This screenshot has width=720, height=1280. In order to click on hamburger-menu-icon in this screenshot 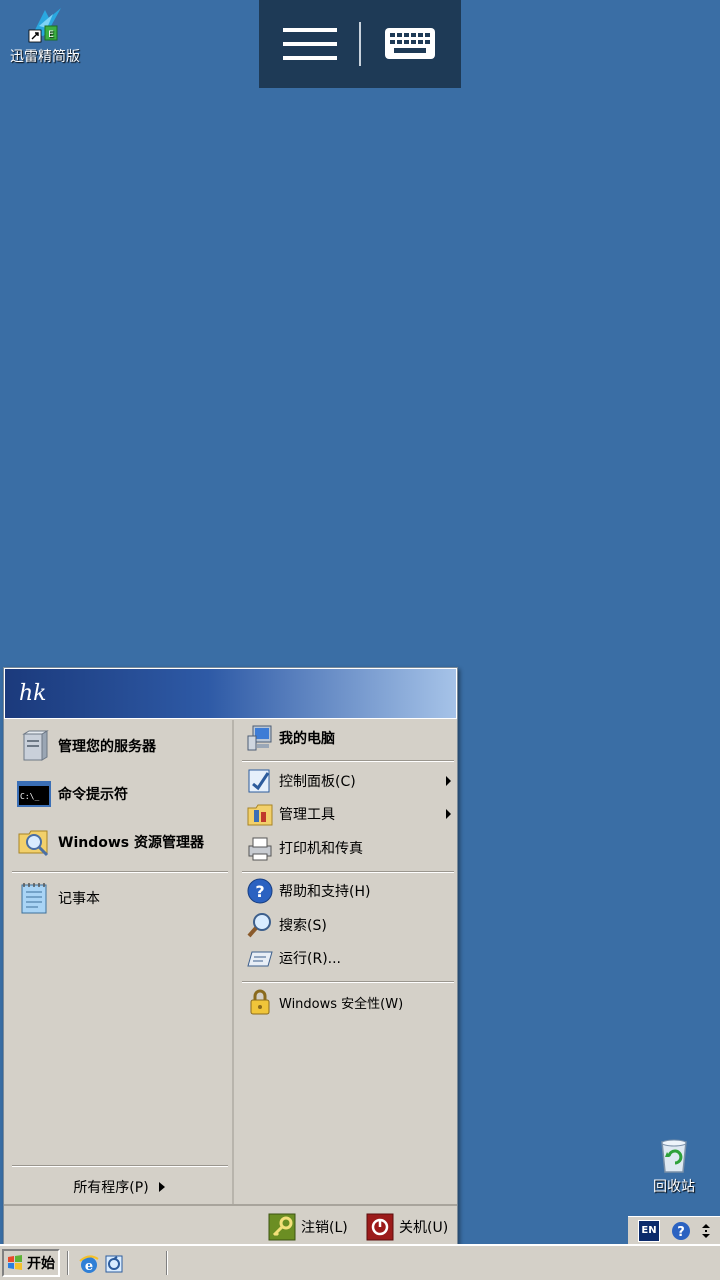, I will do `click(310, 44)`.